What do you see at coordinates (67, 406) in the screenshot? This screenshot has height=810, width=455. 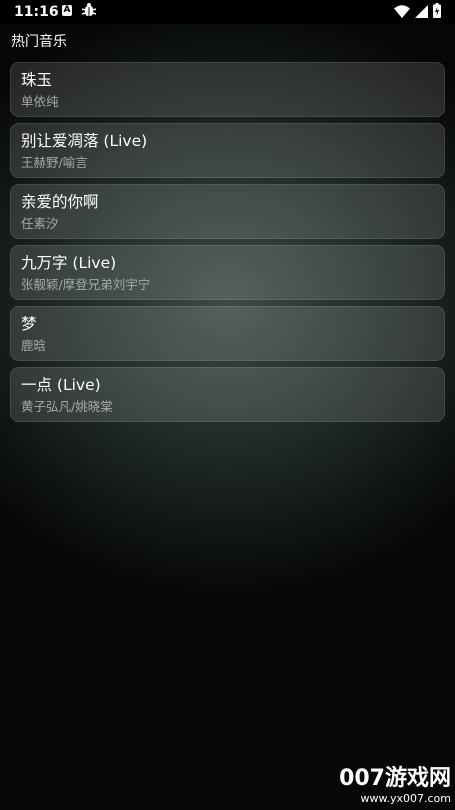 I see `song-artist: 黄子弘凡/姚晓棠` at bounding box center [67, 406].